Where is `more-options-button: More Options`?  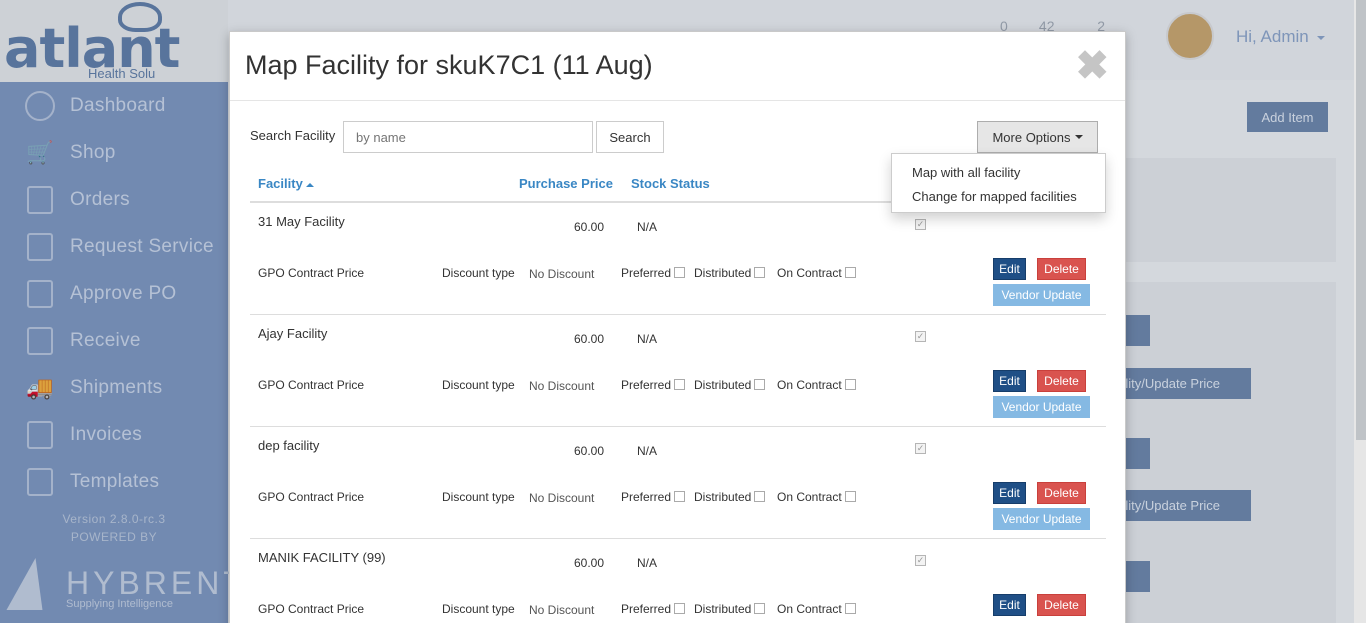 more-options-button: More Options is located at coordinates (1037, 137).